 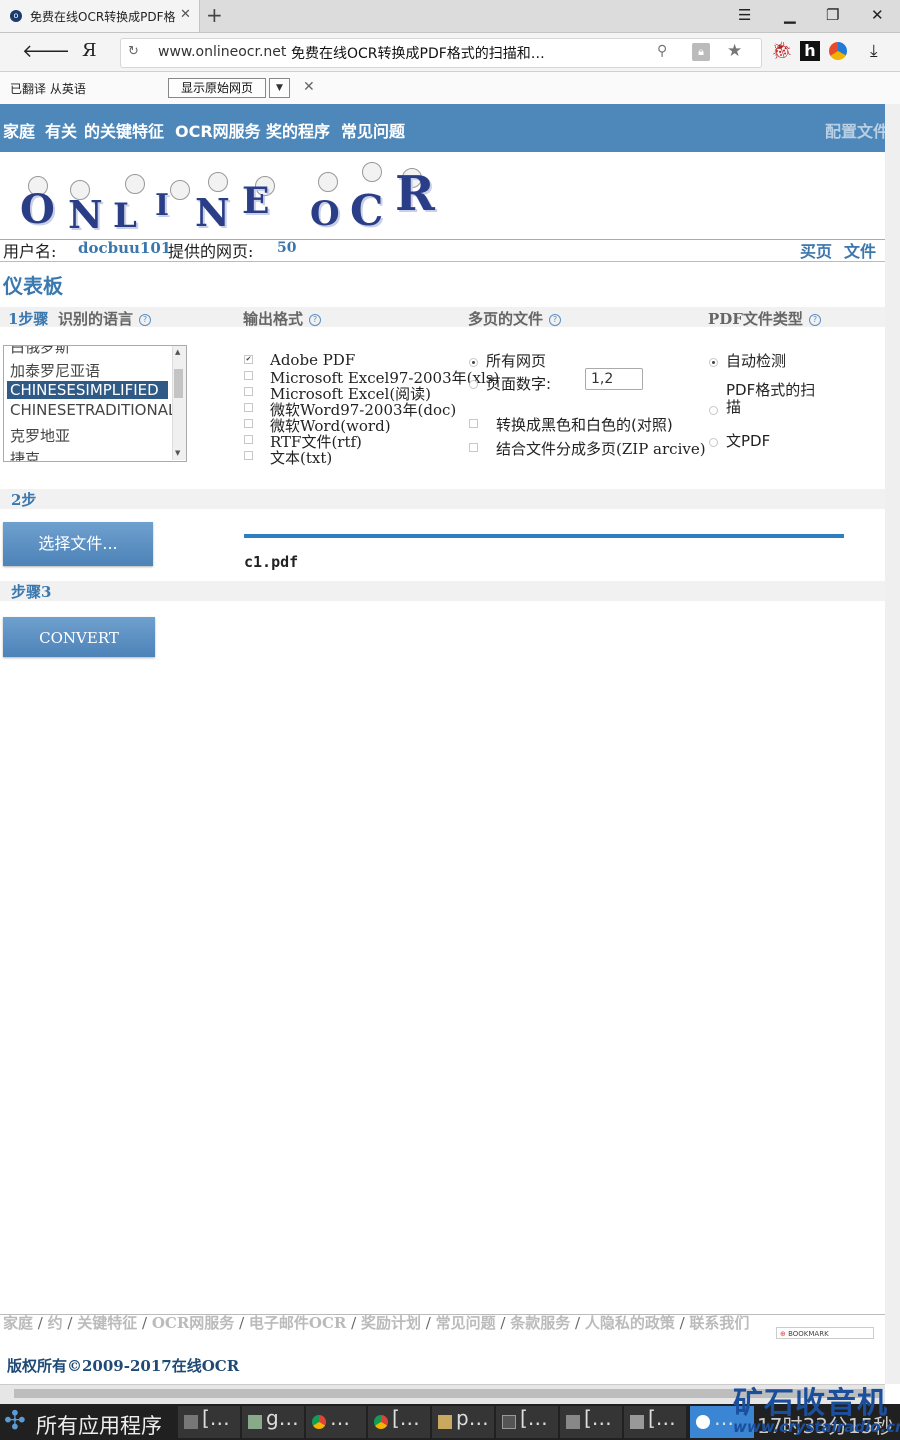 What do you see at coordinates (100, 16) in the screenshot?
I see `browser-tab: o 免费在线OCR转换成PDF格式 ✕` at bounding box center [100, 16].